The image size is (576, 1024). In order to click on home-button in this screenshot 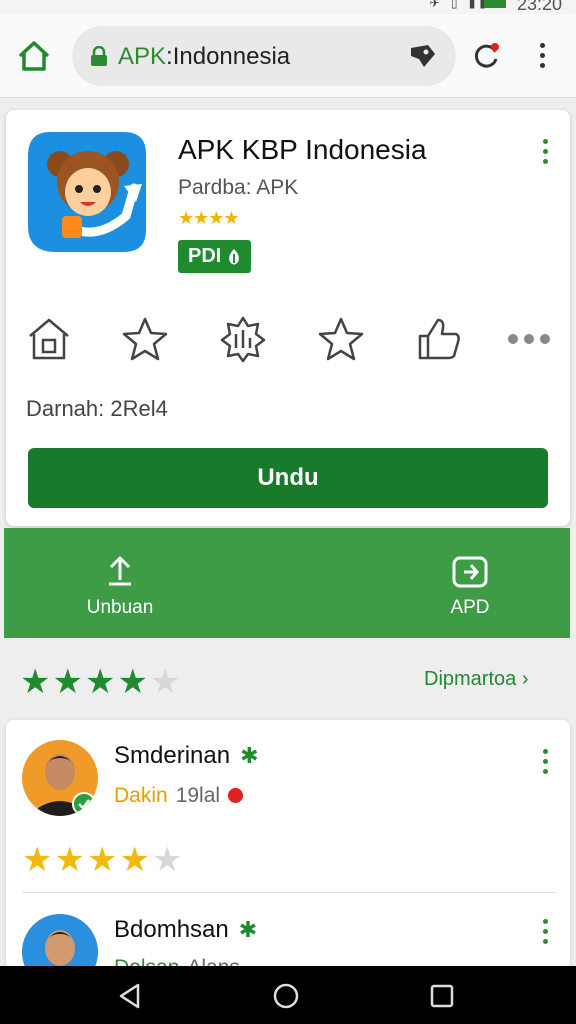, I will do `click(34, 56)`.